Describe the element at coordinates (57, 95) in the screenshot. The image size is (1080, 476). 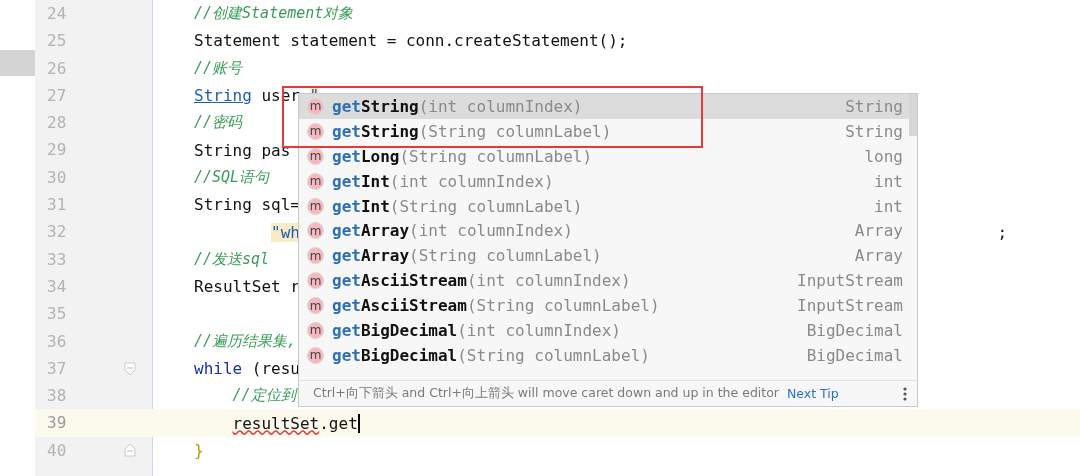
I see `line-number: 27` at that location.